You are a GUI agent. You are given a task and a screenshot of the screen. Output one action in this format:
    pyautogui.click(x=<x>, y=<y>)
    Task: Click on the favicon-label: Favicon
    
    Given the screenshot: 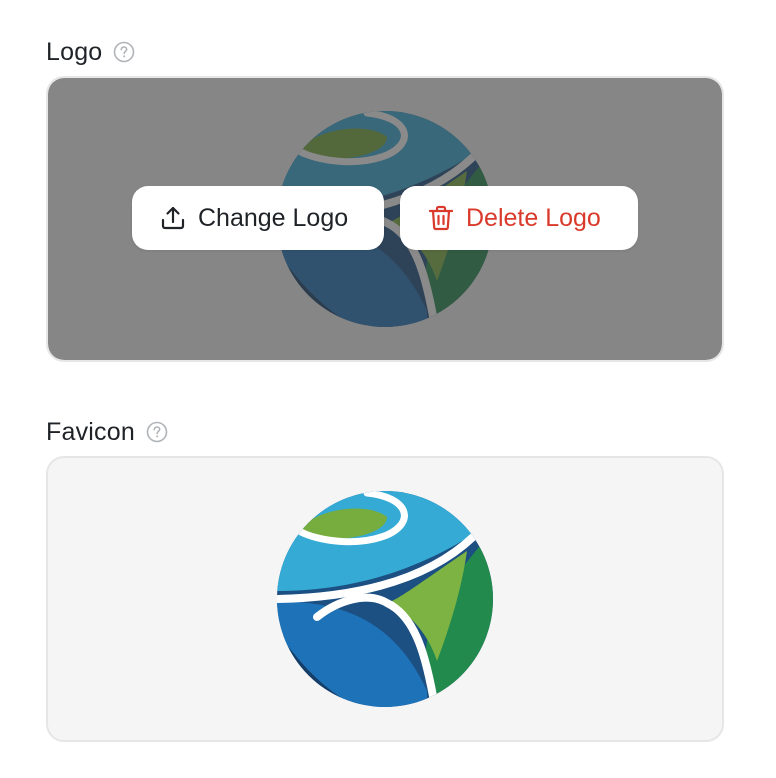 What is the action you would take?
    pyautogui.click(x=90, y=431)
    